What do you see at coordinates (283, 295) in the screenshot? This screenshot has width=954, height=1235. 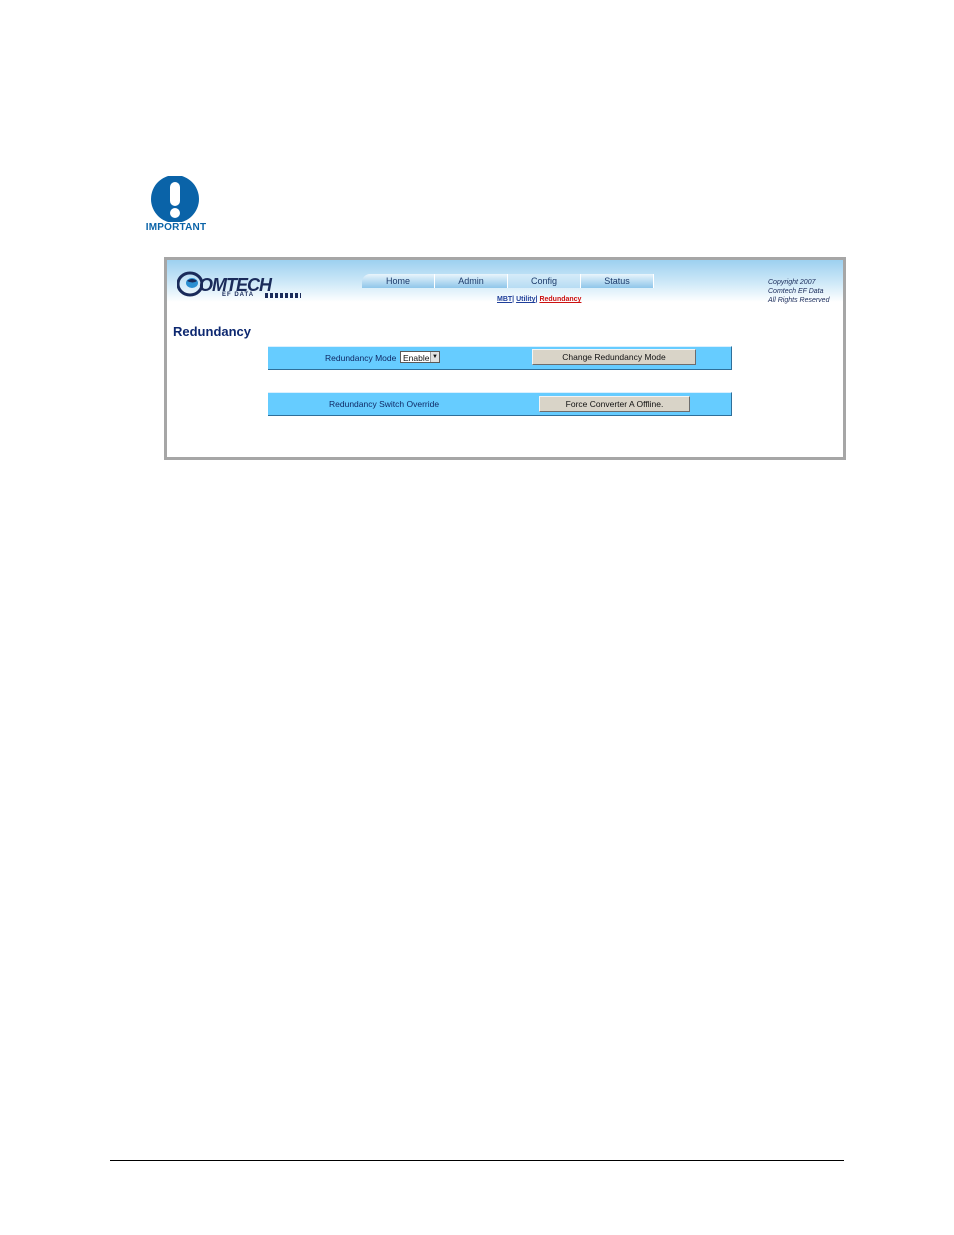 I see `logo-bars` at bounding box center [283, 295].